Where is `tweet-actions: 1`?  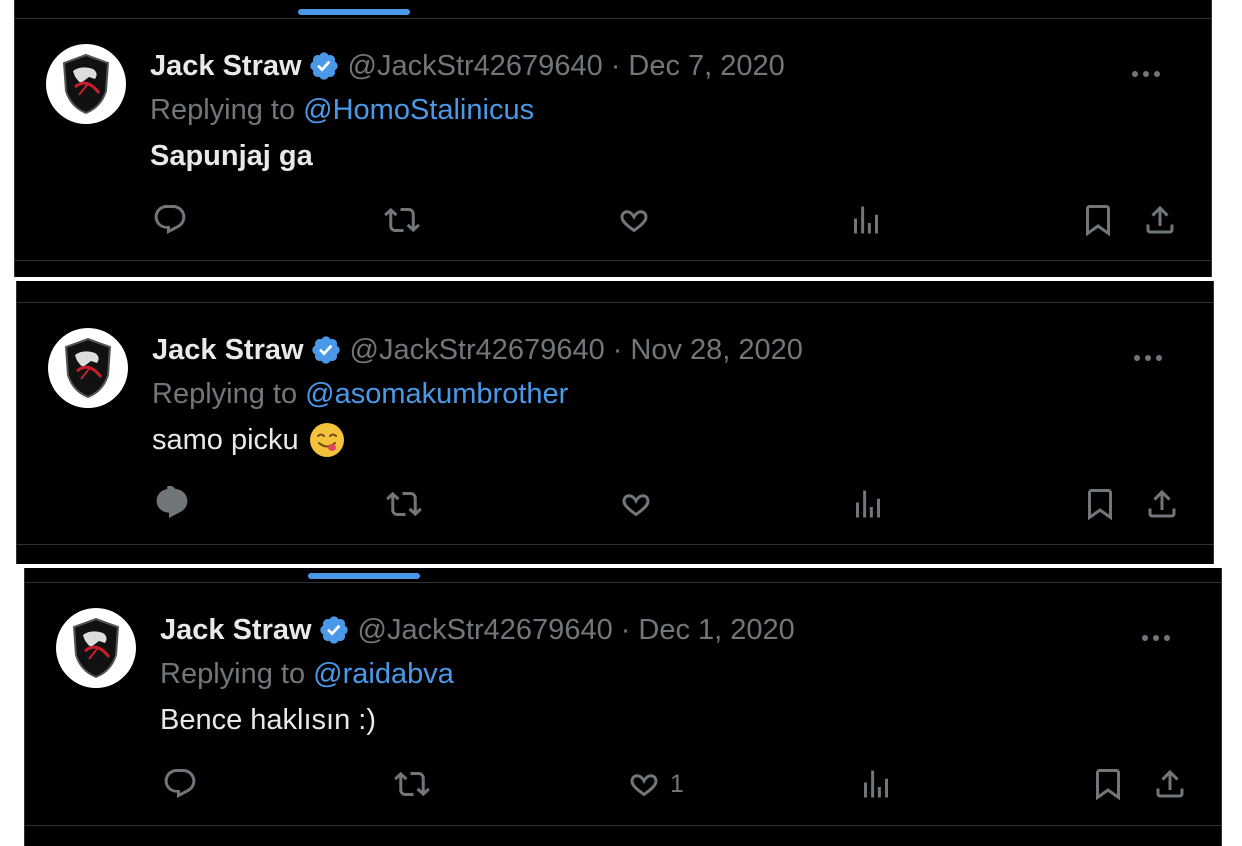 tweet-actions: 1 is located at coordinates (623, 784).